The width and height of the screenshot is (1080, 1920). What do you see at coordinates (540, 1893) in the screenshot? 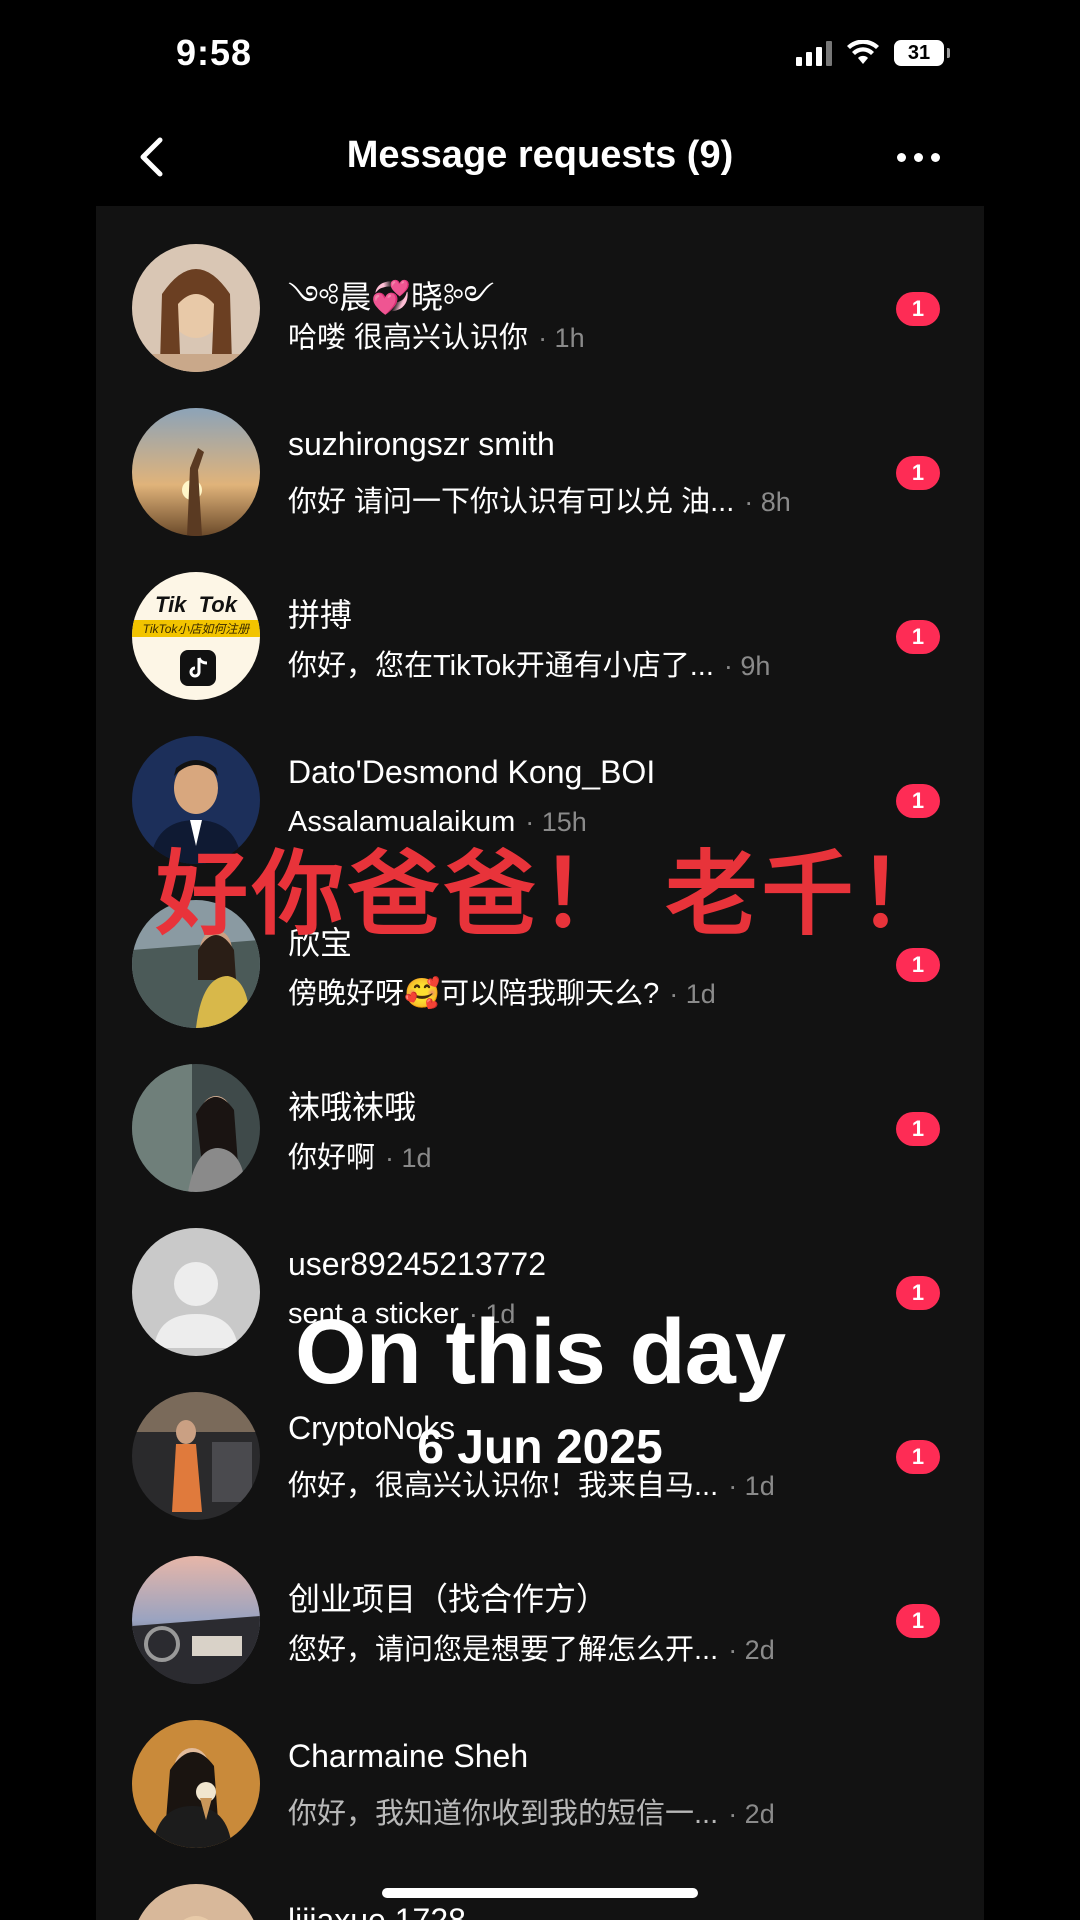
I see `home-indicator` at bounding box center [540, 1893].